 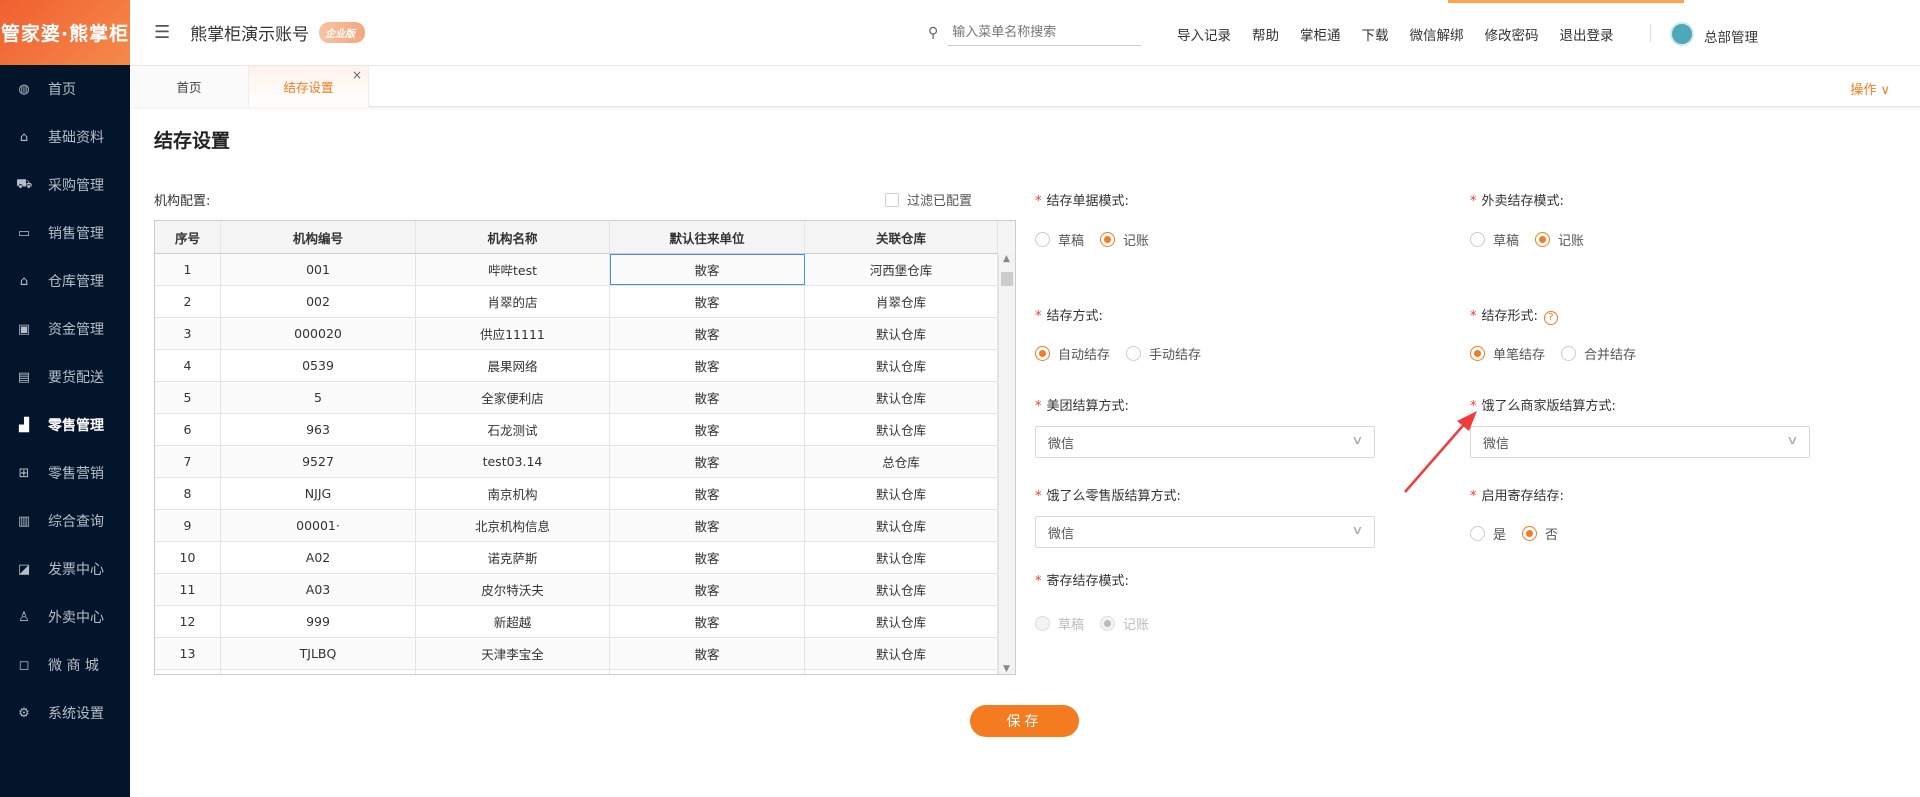 I want to click on table-row: 2 002 肖翠的店 散客 肖翠仓库, so click(x=585, y=302).